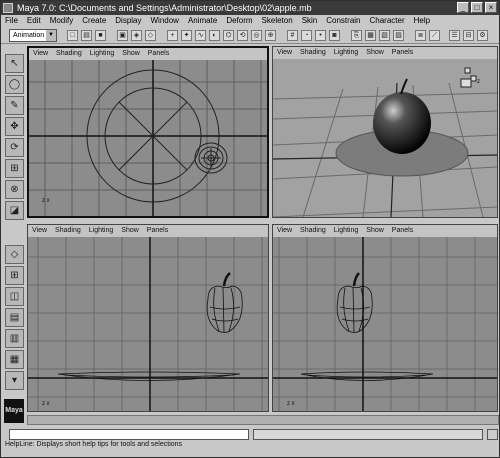 This screenshot has height=458, width=500. Describe the element at coordinates (463, 7) in the screenshot. I see `minimize-button: _` at that location.